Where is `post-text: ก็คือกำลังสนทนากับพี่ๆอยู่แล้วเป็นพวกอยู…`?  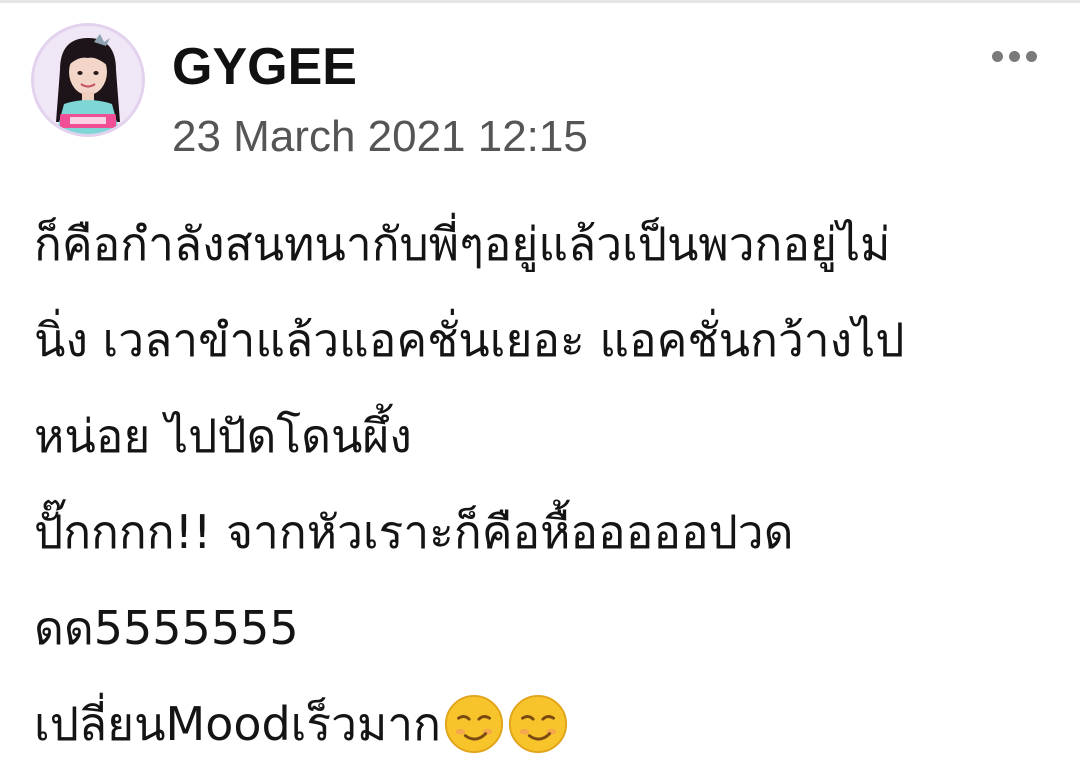 post-text: ก็คือกำลังสนทนากับพี่ๆอยู่แล้วเป็นพวกอยู… is located at coordinates (462, 244).